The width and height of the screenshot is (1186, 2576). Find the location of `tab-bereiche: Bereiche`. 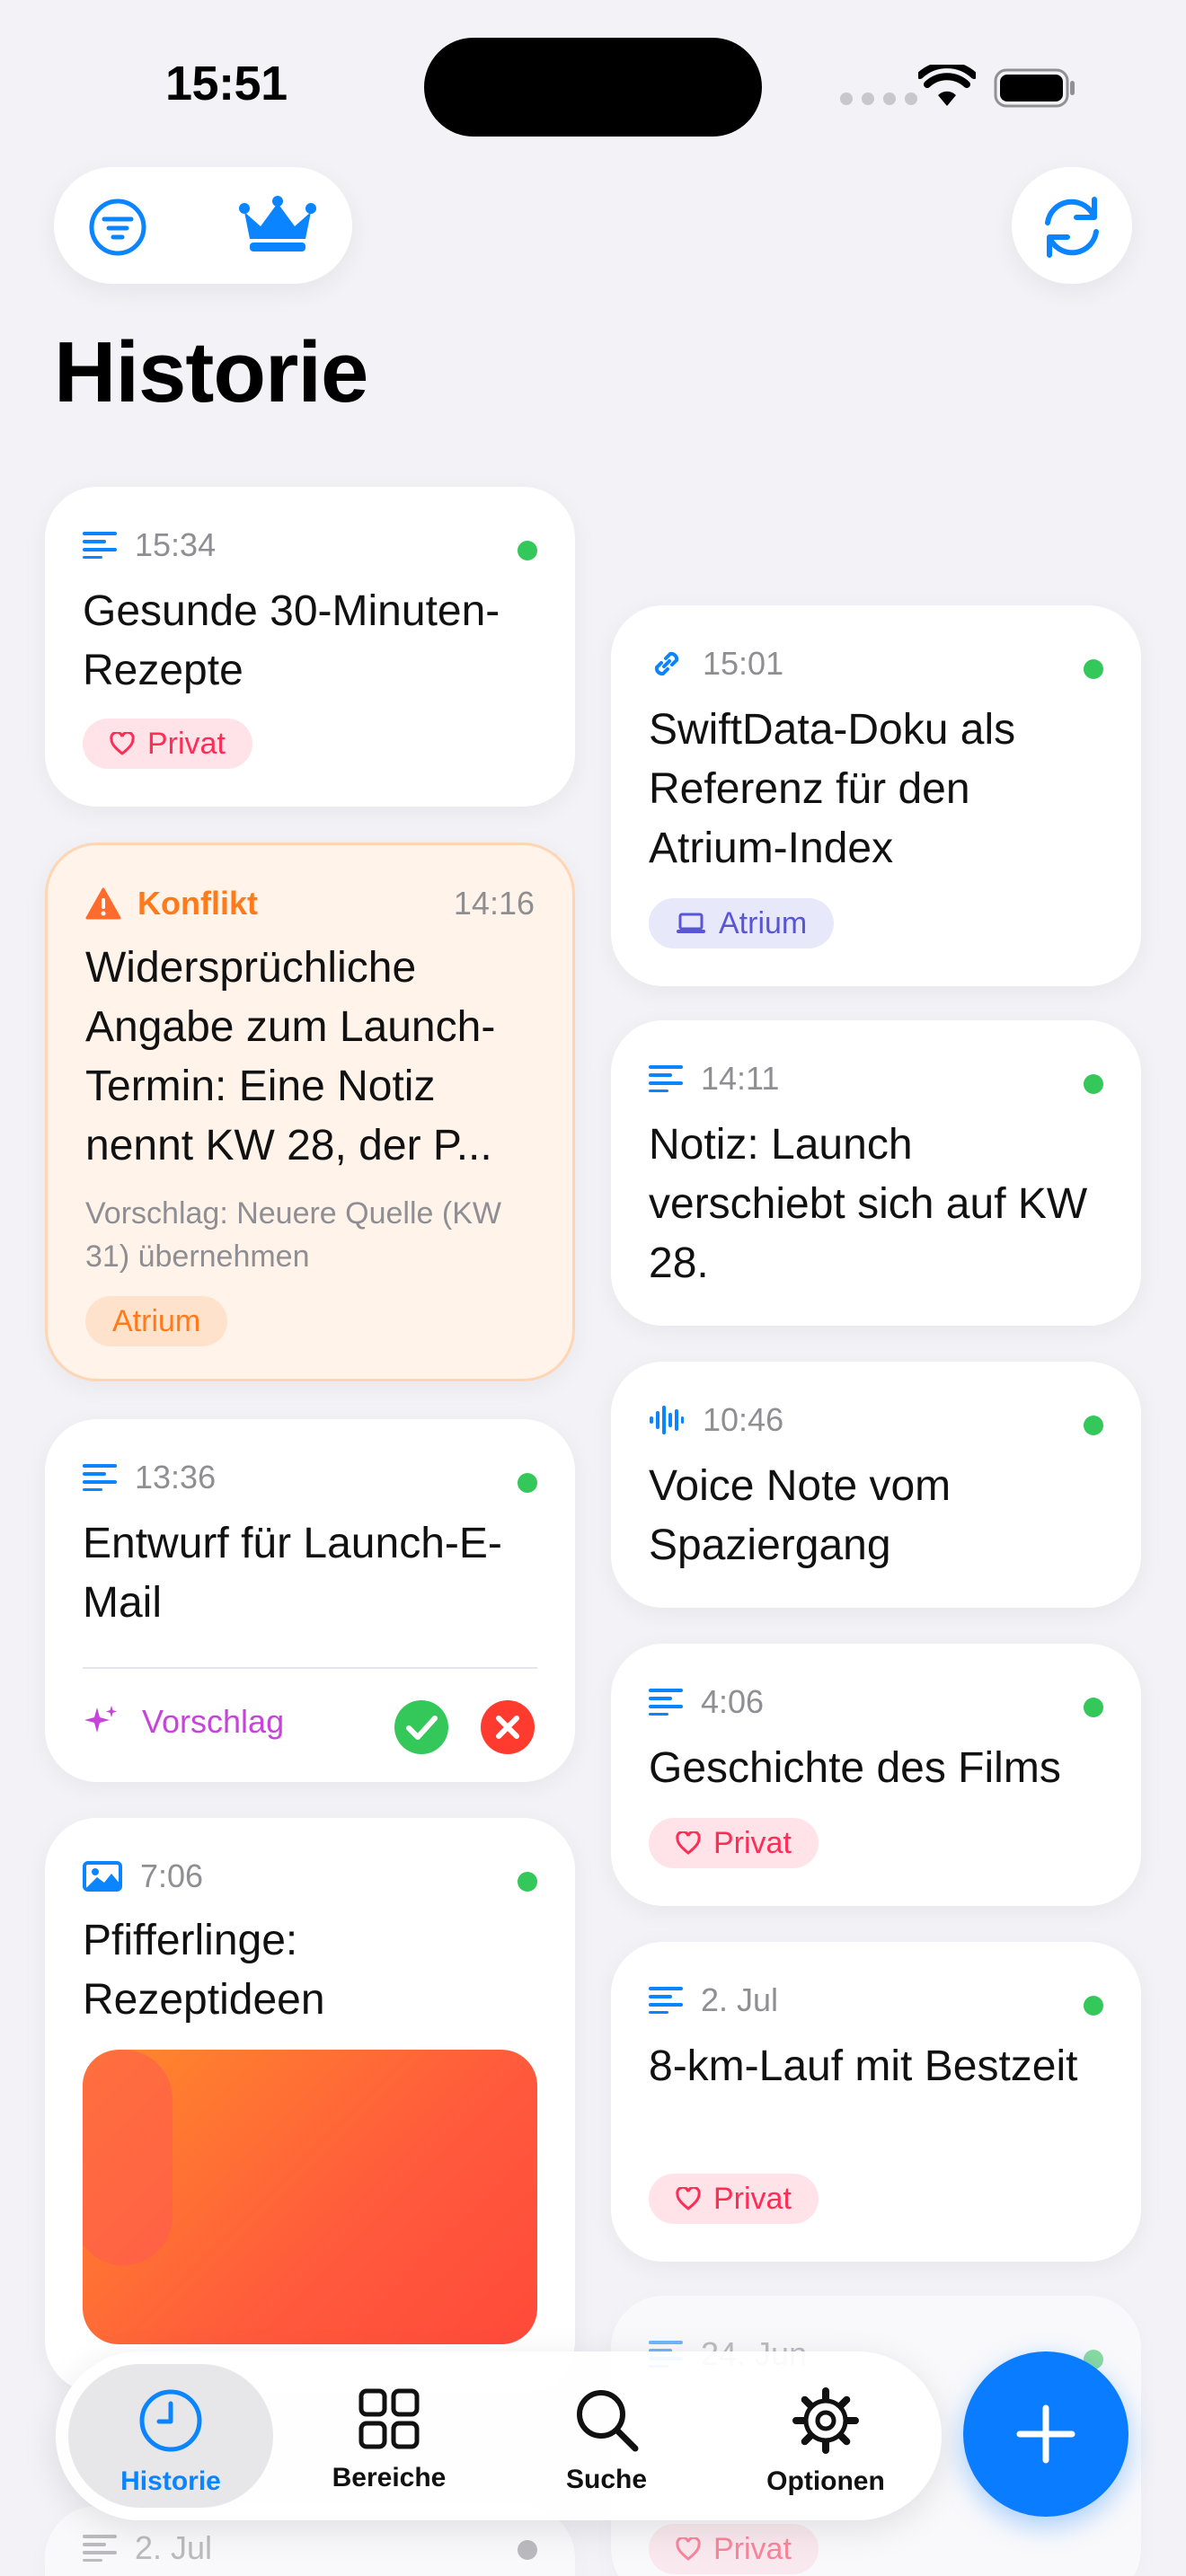

tab-bereiche: Bereiche is located at coordinates (389, 2436).